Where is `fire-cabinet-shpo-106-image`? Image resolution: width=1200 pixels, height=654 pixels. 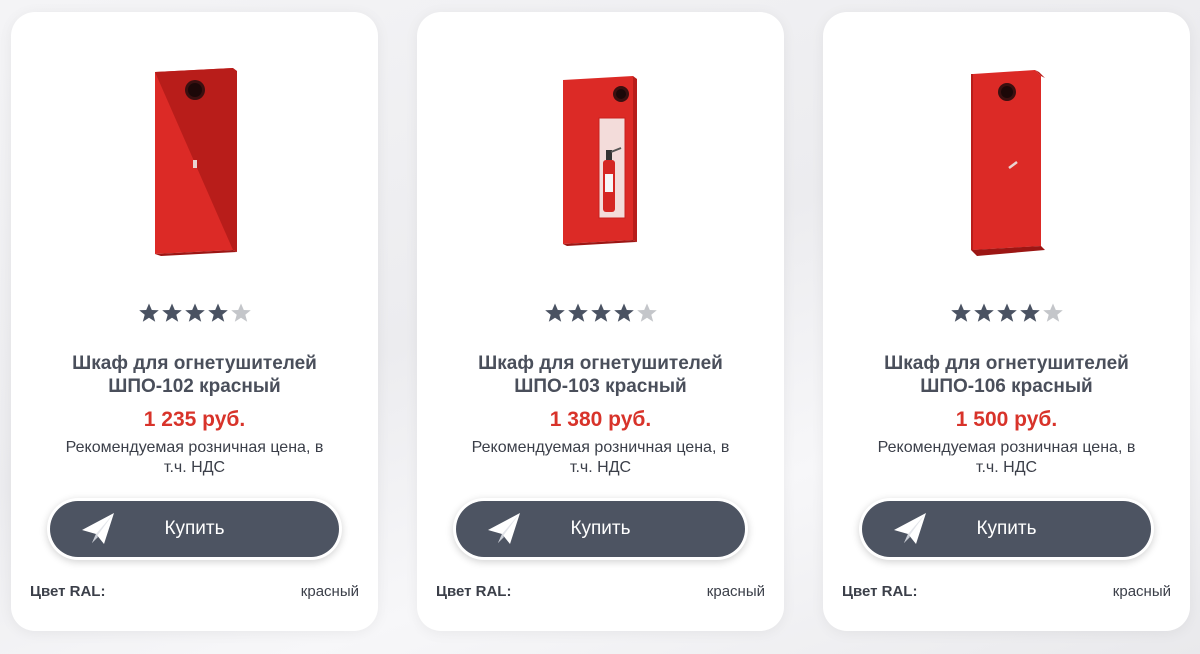
fire-cabinet-shpo-106-image is located at coordinates (1006, 167).